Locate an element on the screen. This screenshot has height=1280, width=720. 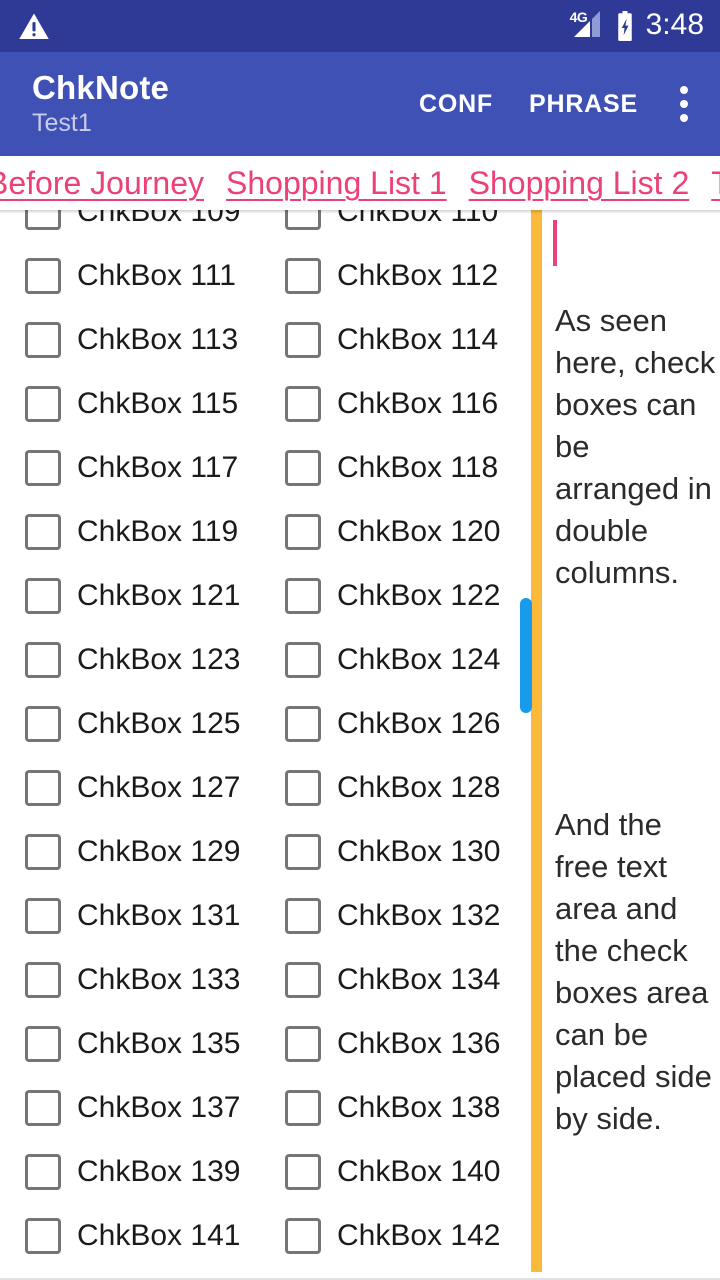
tab-before-journey: Before Journey is located at coordinates (107, 183).